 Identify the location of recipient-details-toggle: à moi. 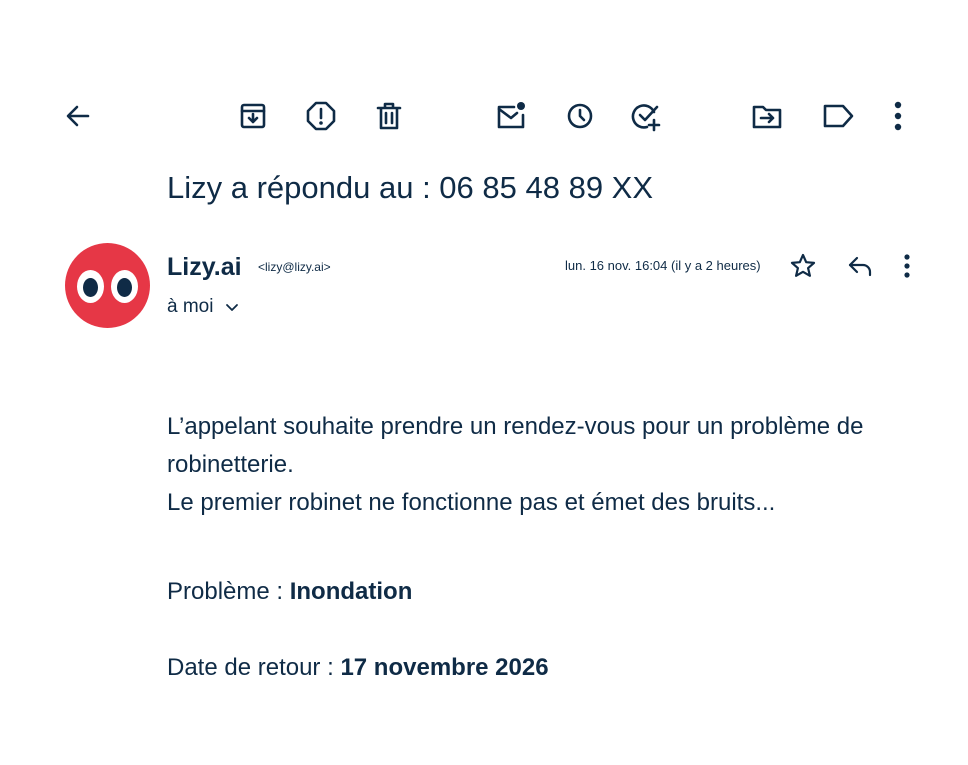
(203, 307).